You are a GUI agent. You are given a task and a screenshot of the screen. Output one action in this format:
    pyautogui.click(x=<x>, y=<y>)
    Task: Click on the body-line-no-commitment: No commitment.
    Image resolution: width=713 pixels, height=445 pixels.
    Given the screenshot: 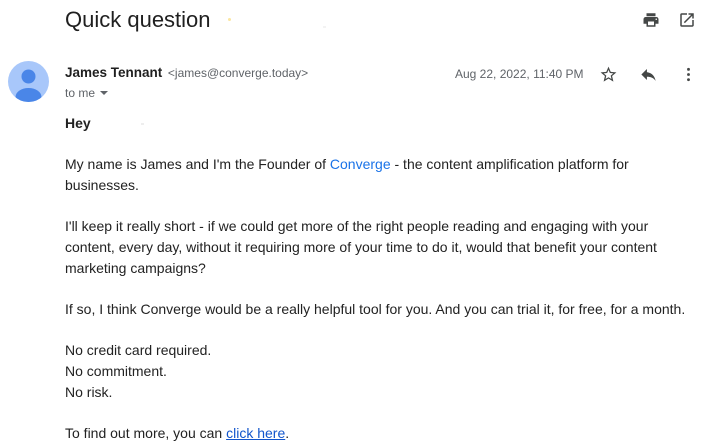 What is the action you would take?
    pyautogui.click(x=116, y=371)
    